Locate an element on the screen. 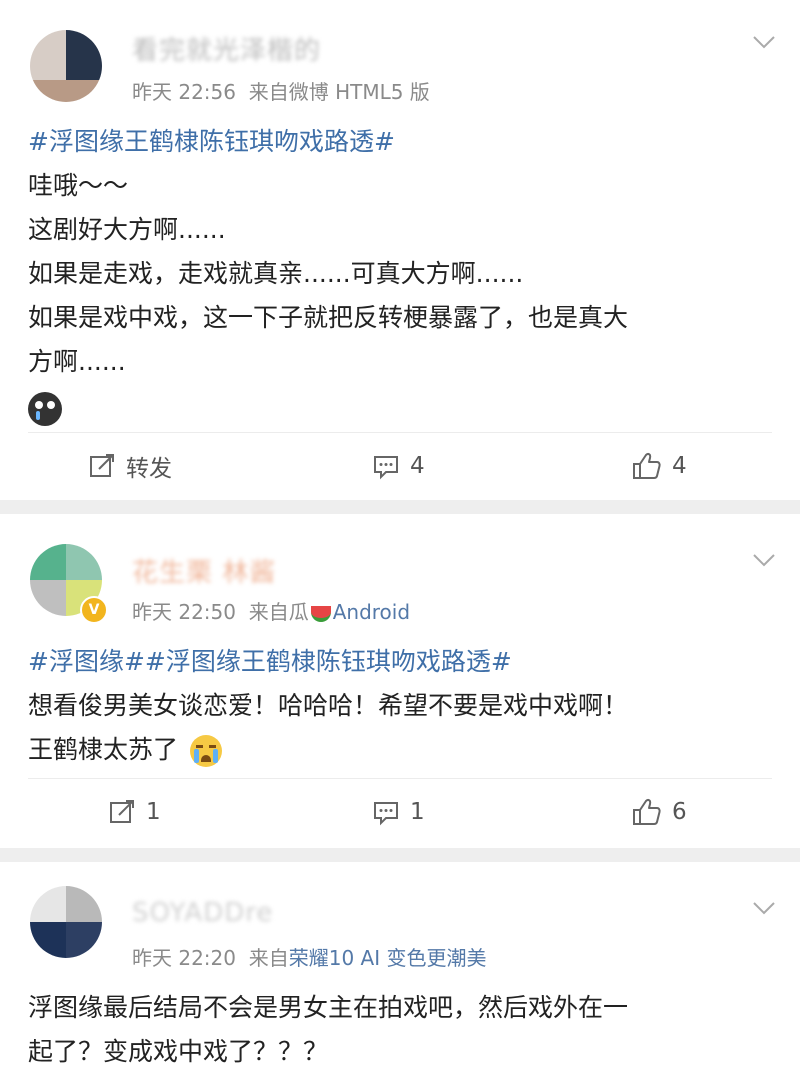  repost-count: 1 is located at coordinates (153, 812).